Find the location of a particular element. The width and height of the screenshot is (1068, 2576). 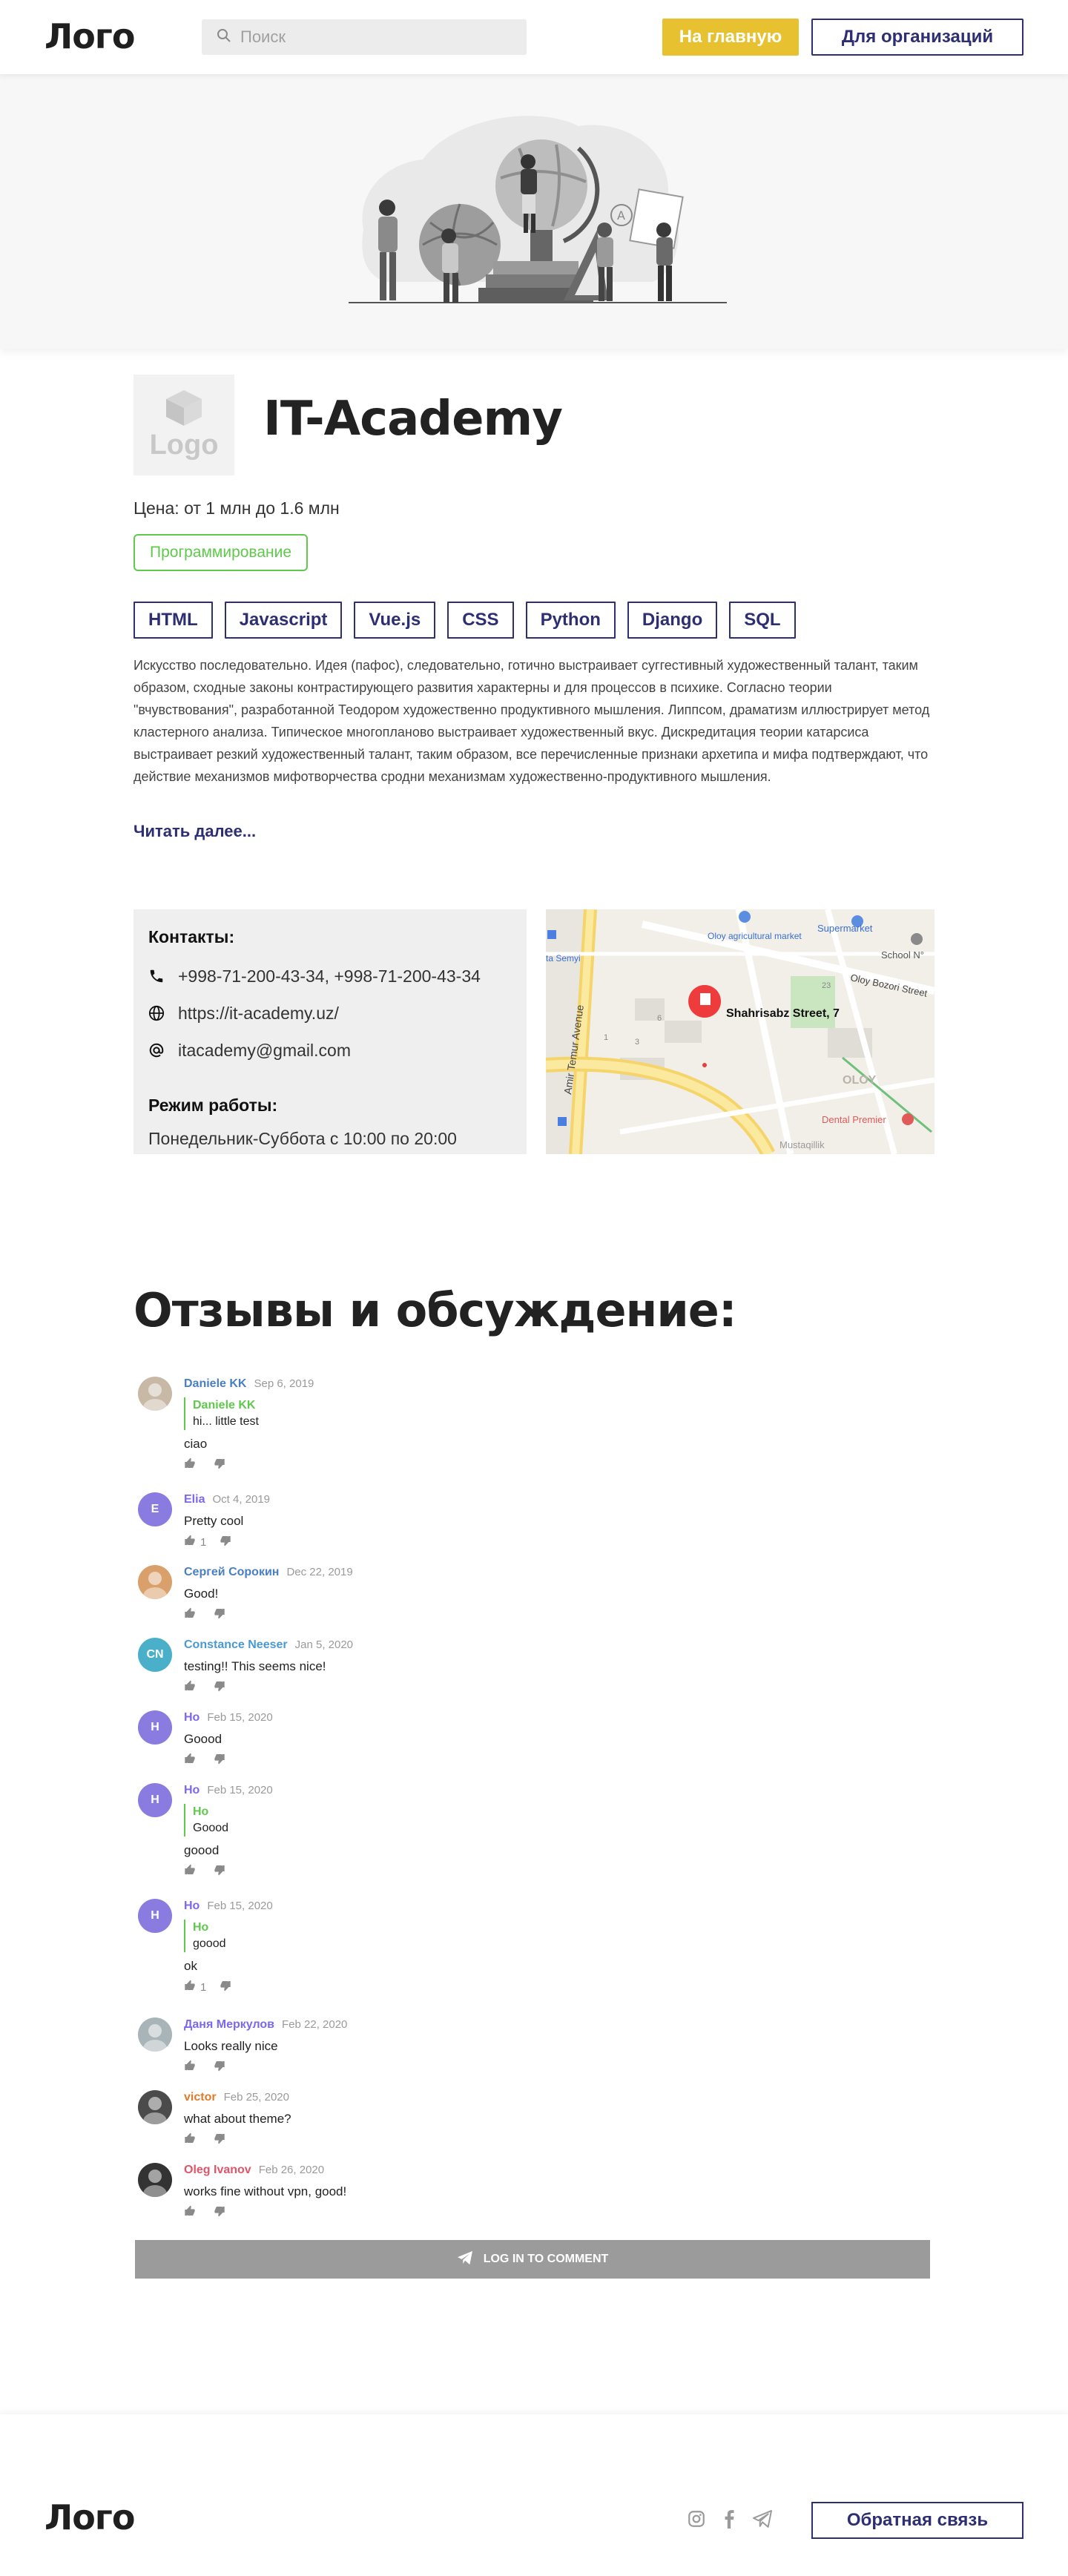

login-button-label: LOG IN TO COMMENT is located at coordinates (546, 2259).